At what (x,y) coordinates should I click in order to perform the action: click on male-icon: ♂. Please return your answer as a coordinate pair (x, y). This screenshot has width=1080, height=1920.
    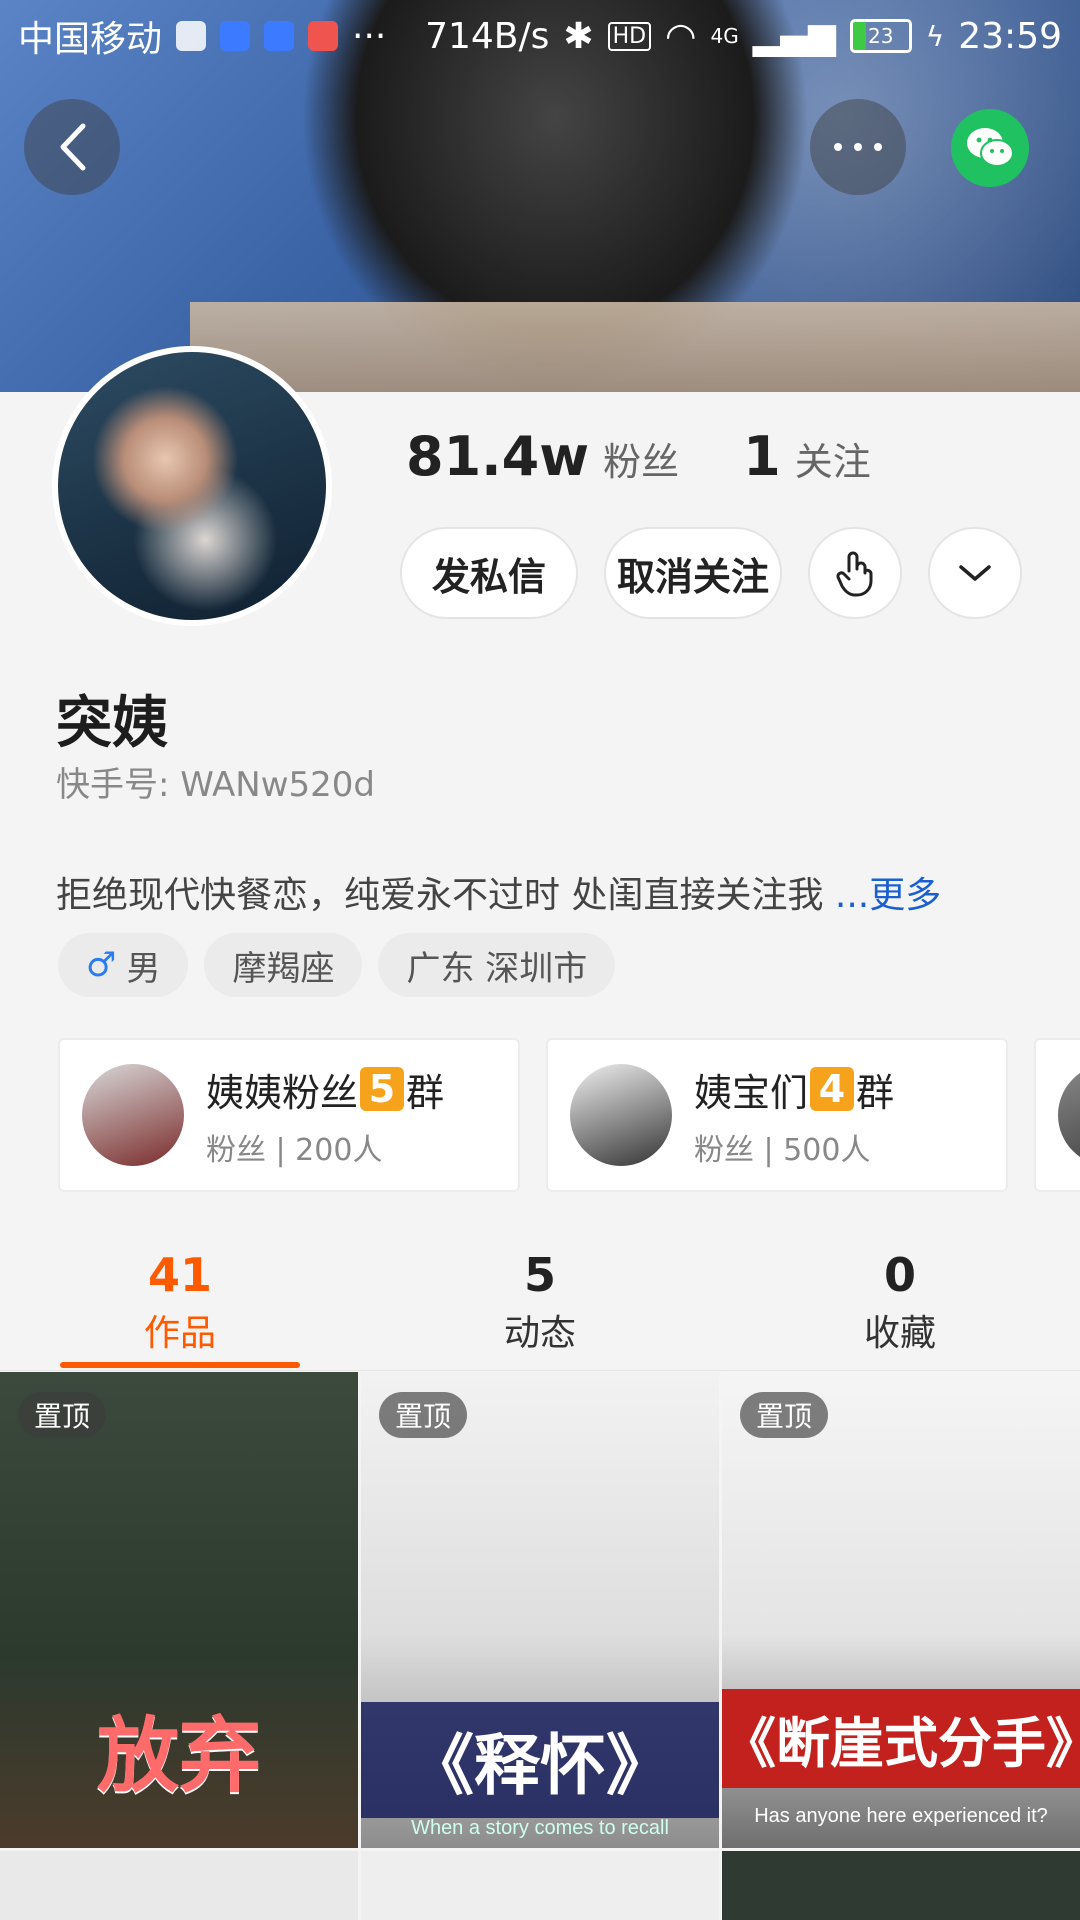
    Looking at the image, I should click on (101, 965).